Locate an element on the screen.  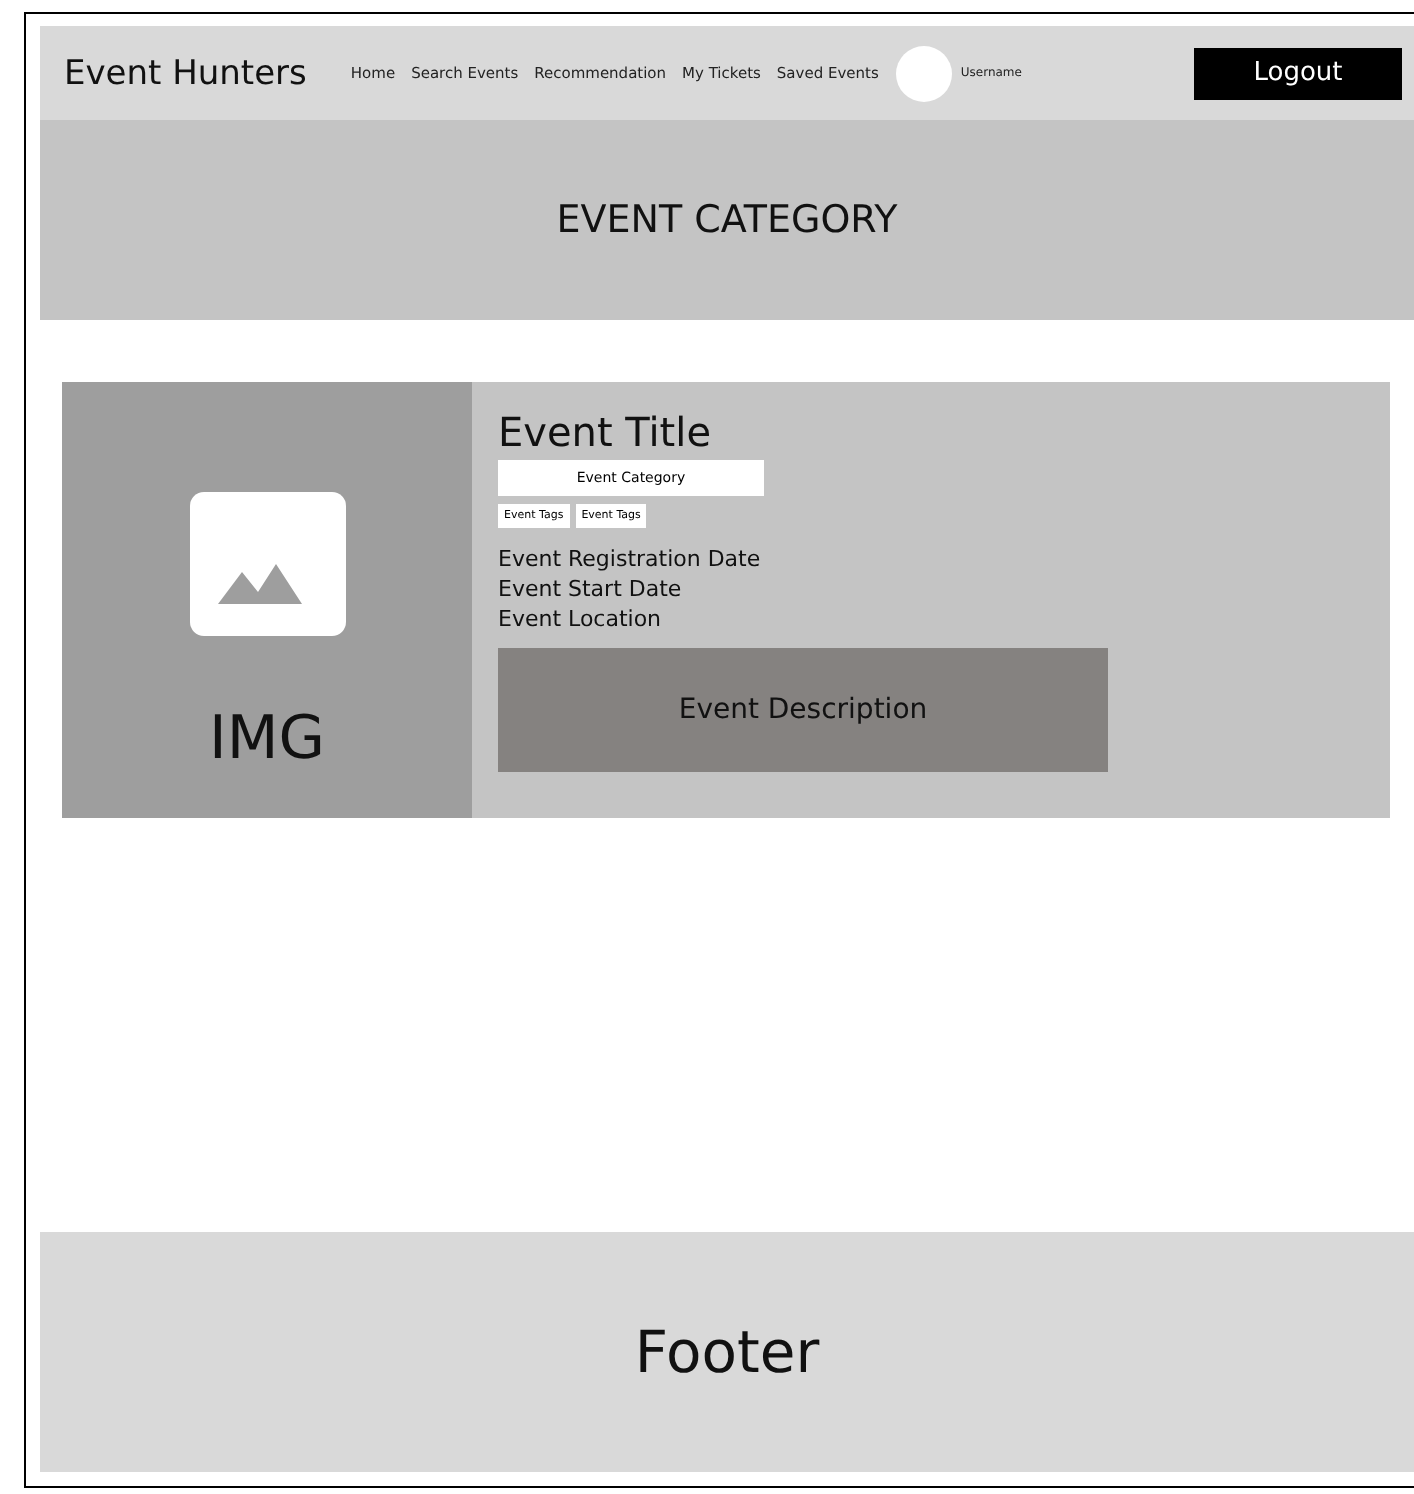
brand-name: Event Hunters is located at coordinates (185, 73).